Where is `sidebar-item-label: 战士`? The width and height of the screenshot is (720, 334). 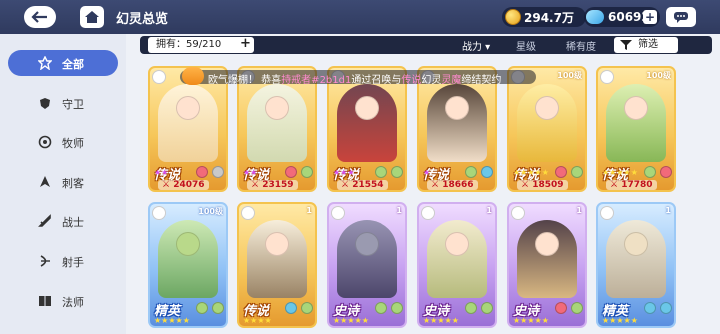 sidebar-item-label: 战士 is located at coordinates (73, 222).